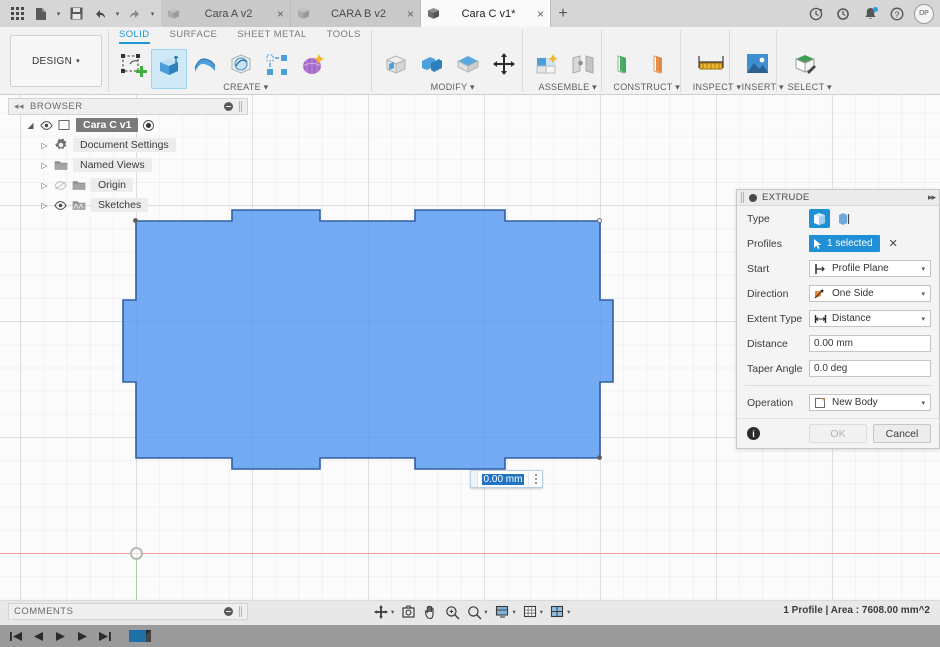 This screenshot has height=647, width=940. I want to click on tab-solid: SOLID, so click(134, 35).